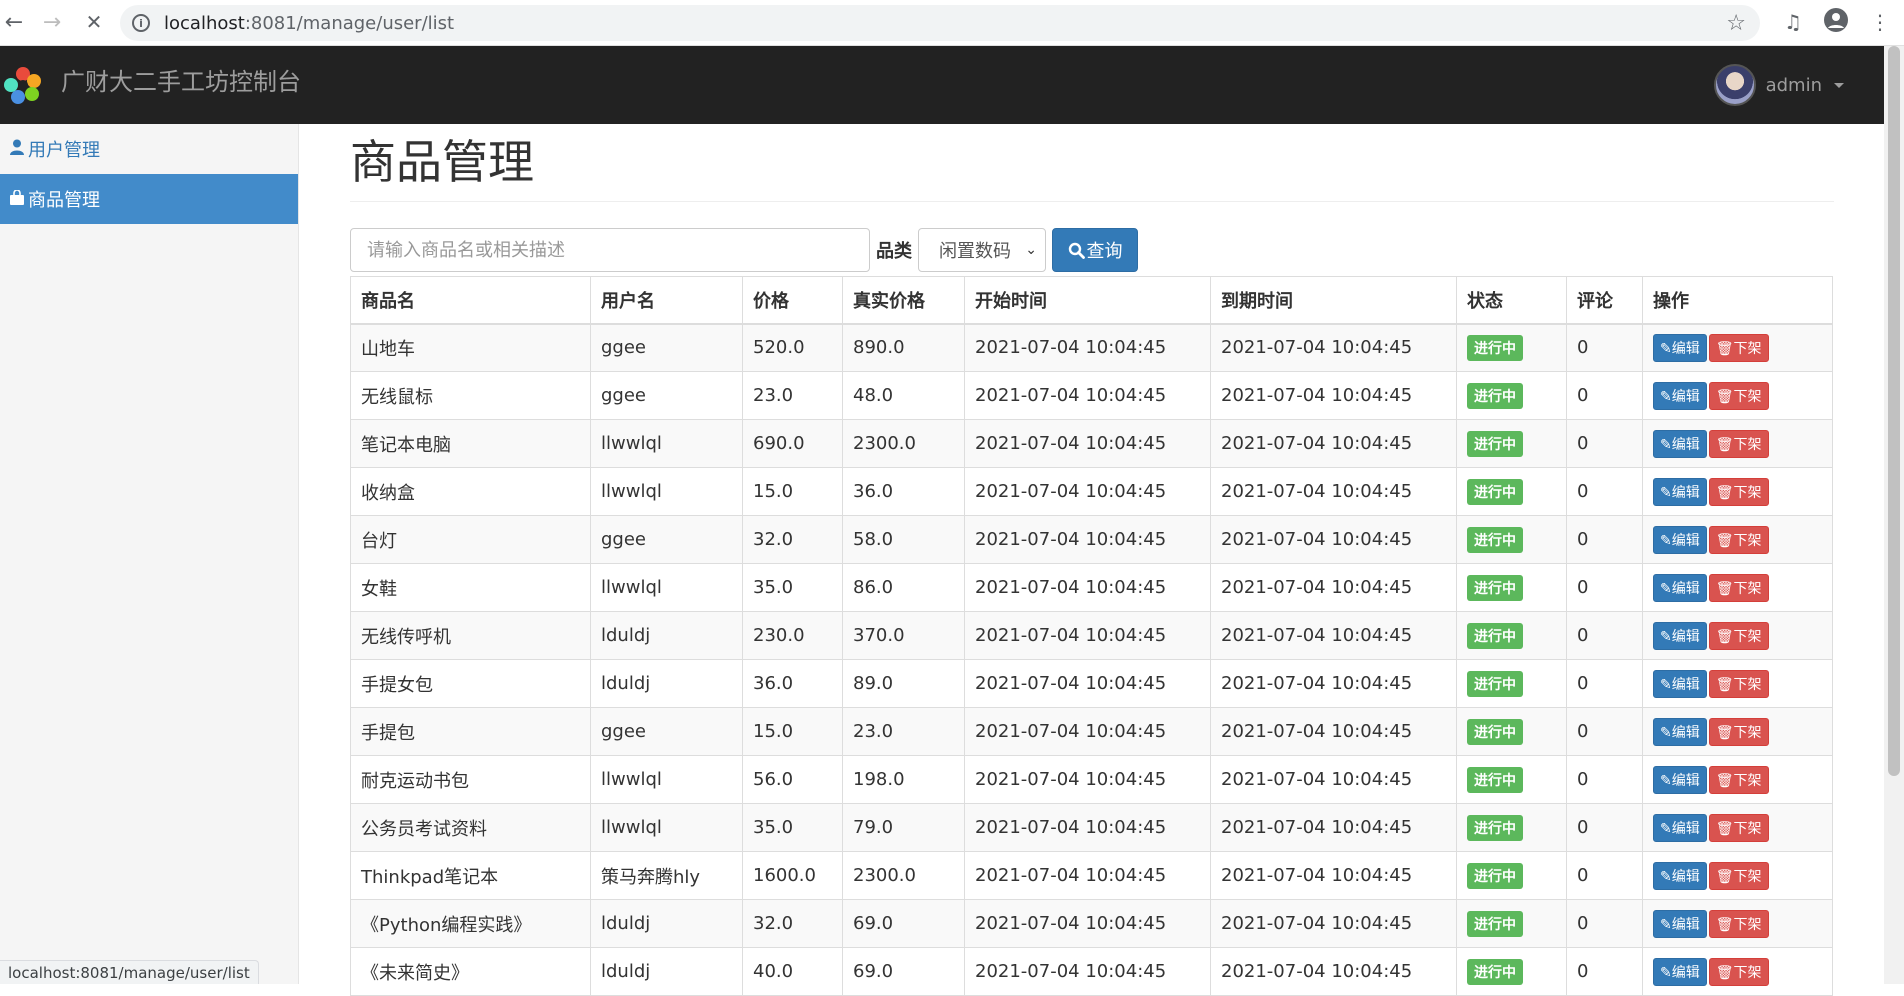  What do you see at coordinates (1793, 22) in the screenshot?
I see `media-control-icon: ♫` at bounding box center [1793, 22].